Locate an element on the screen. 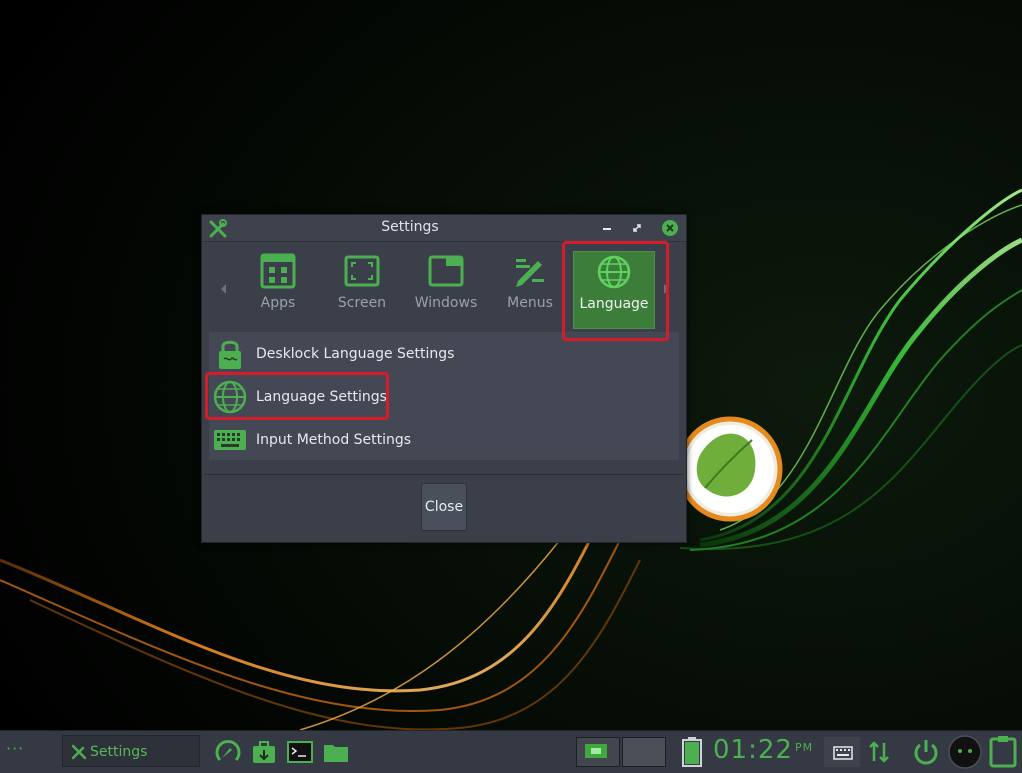 This screenshot has width=1022, height=773. package-icon is located at coordinates (264, 752).